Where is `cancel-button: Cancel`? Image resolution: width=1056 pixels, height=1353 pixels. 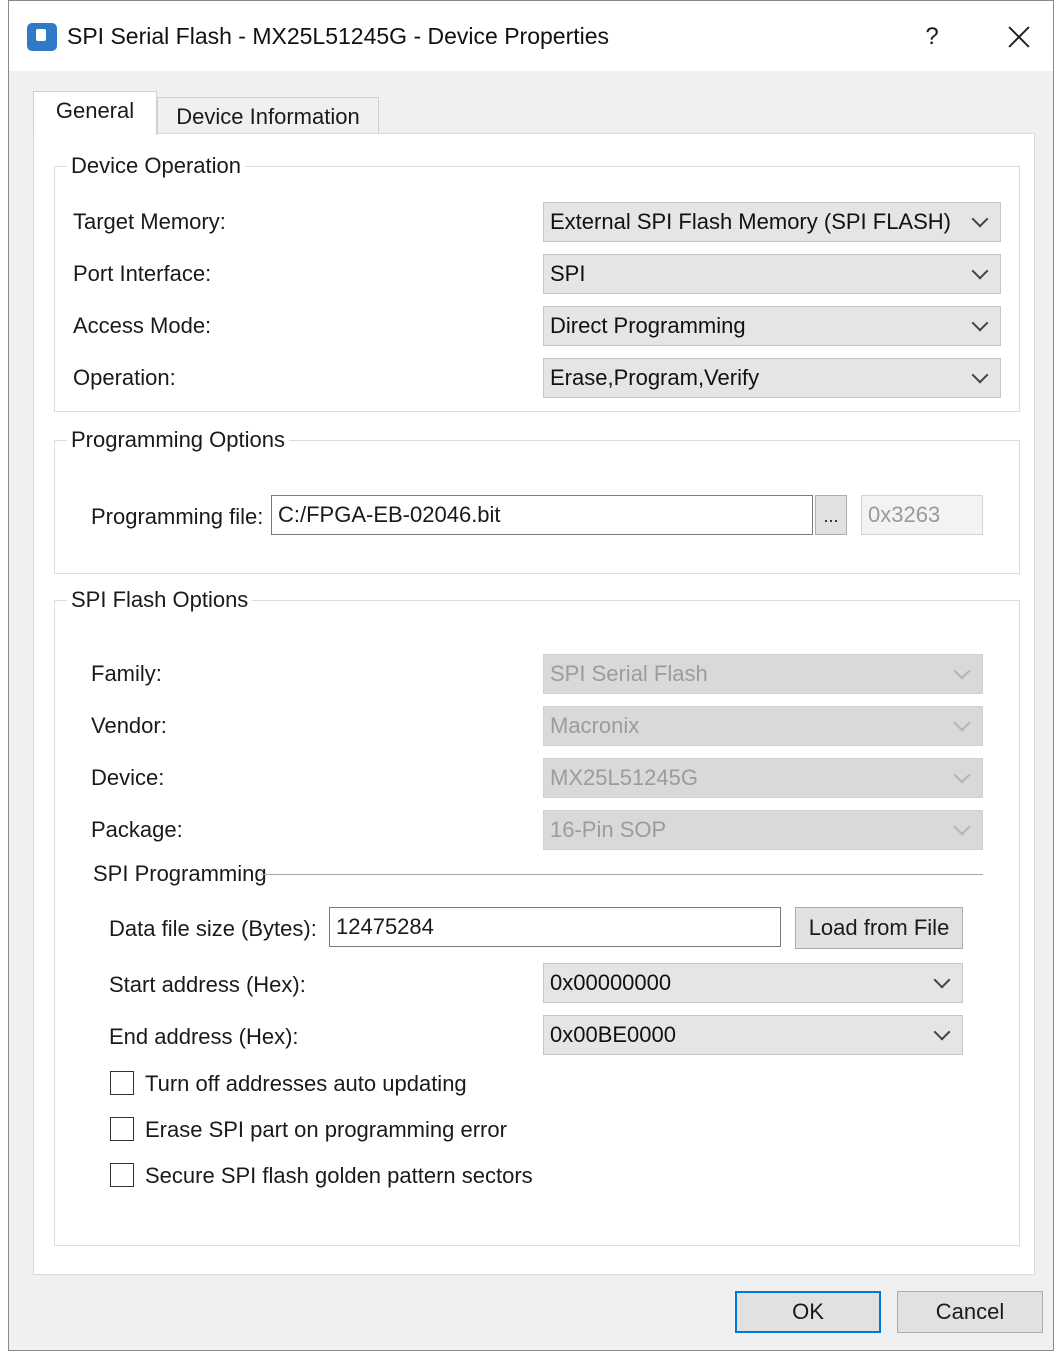 cancel-button: Cancel is located at coordinates (970, 1312).